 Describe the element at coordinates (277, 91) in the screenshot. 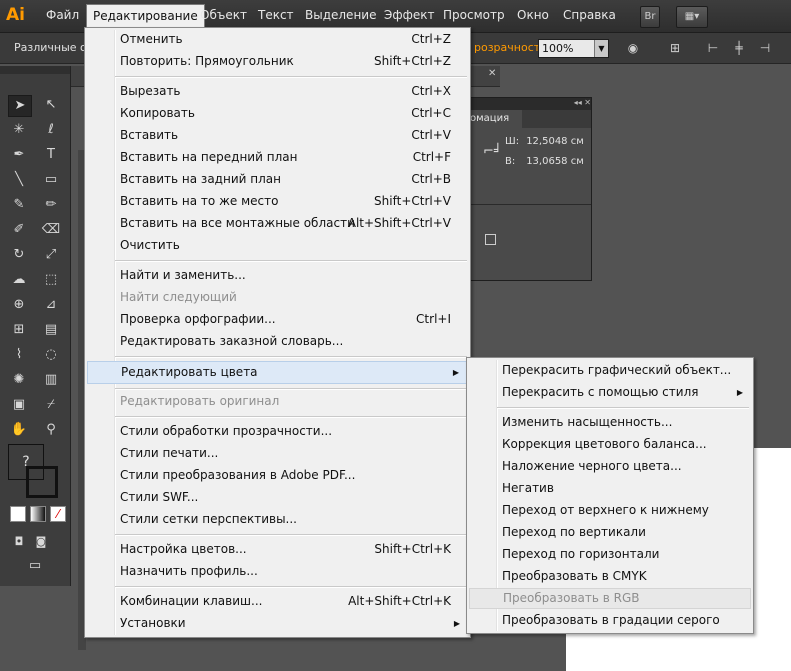

I see `menu-item-cut: Вырезать Ctrl+X` at that location.